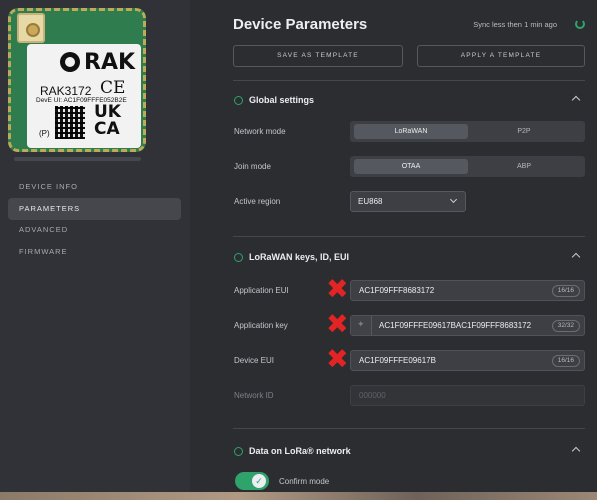 This screenshot has height=500, width=597. What do you see at coordinates (261, 325) in the screenshot?
I see `application-key-label: Application key` at bounding box center [261, 325].